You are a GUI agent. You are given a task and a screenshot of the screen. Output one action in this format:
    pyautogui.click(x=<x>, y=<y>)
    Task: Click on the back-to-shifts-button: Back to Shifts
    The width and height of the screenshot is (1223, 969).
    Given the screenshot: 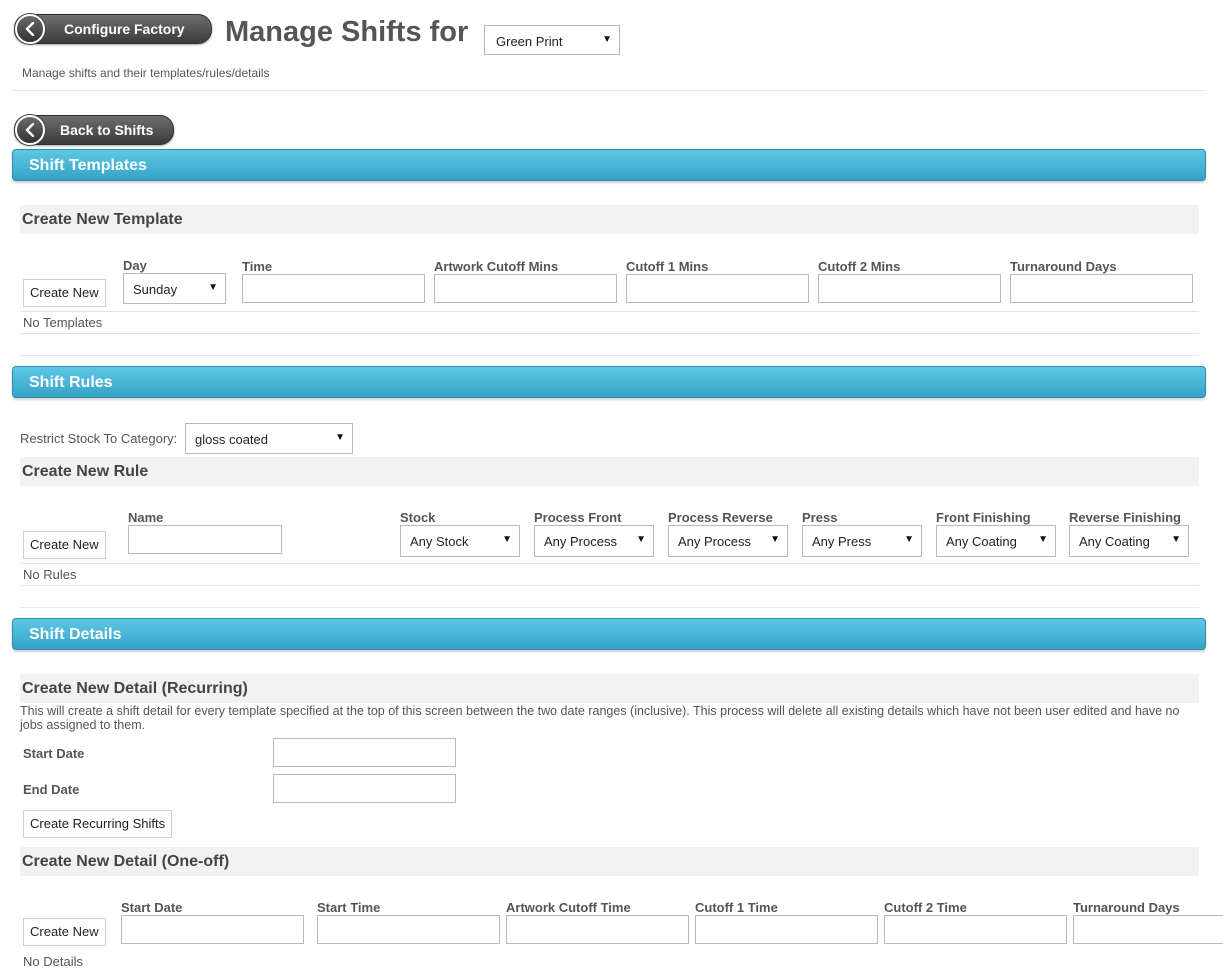 What is the action you would take?
    pyautogui.click(x=94, y=130)
    